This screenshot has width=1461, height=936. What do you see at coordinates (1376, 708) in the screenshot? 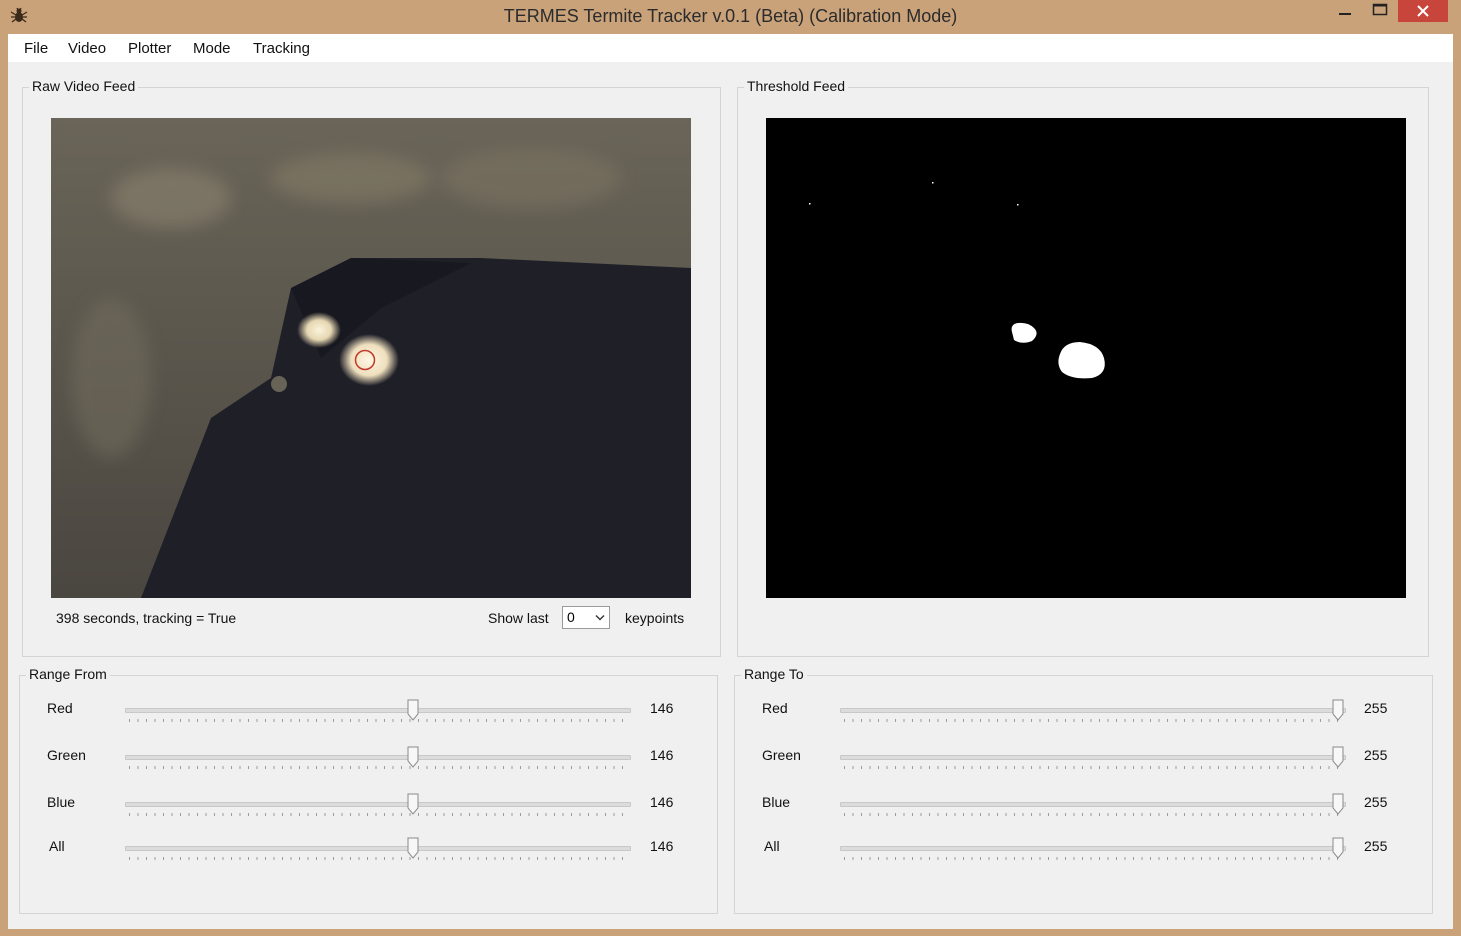
I see `range-to-red-value: 255` at bounding box center [1376, 708].